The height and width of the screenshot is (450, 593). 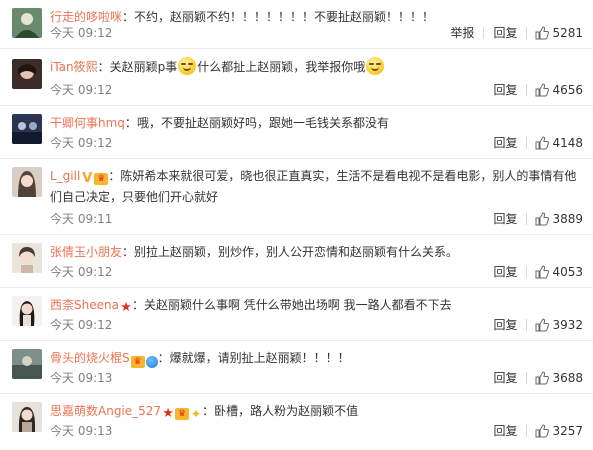 I want to click on comment-text: 爆就爆，请别扯上赵丽颖！！！！, so click(x=259, y=358).